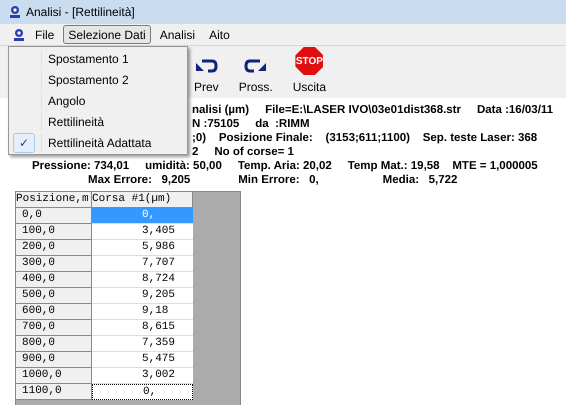 Image resolution: width=566 pixels, height=405 pixels. Describe the element at coordinates (251, 124) in the screenshot. I see `info-text: N :75105 da :RIMM` at that location.